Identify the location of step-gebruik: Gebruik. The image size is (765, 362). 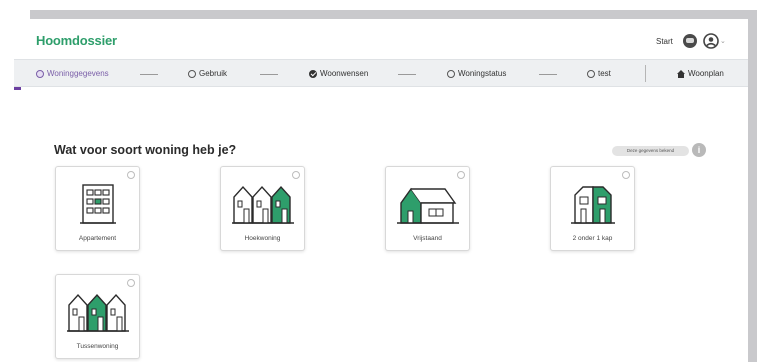
(207, 73).